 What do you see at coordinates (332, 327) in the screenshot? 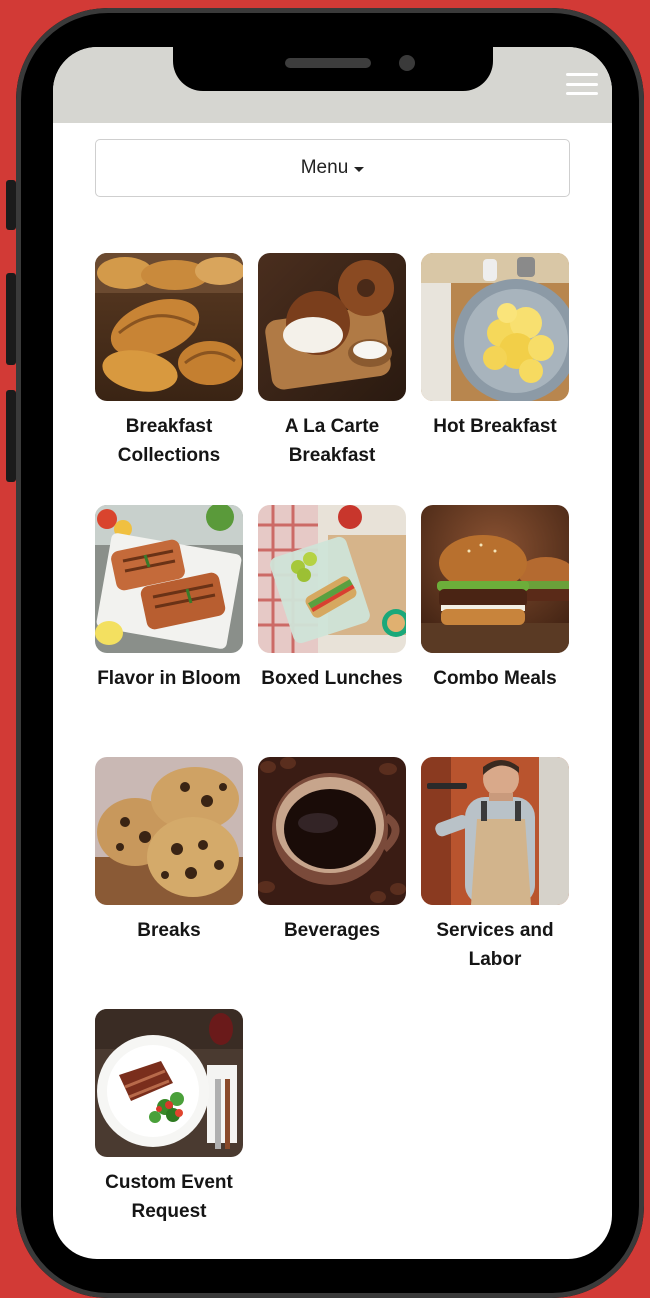
I see `bagels-image` at bounding box center [332, 327].